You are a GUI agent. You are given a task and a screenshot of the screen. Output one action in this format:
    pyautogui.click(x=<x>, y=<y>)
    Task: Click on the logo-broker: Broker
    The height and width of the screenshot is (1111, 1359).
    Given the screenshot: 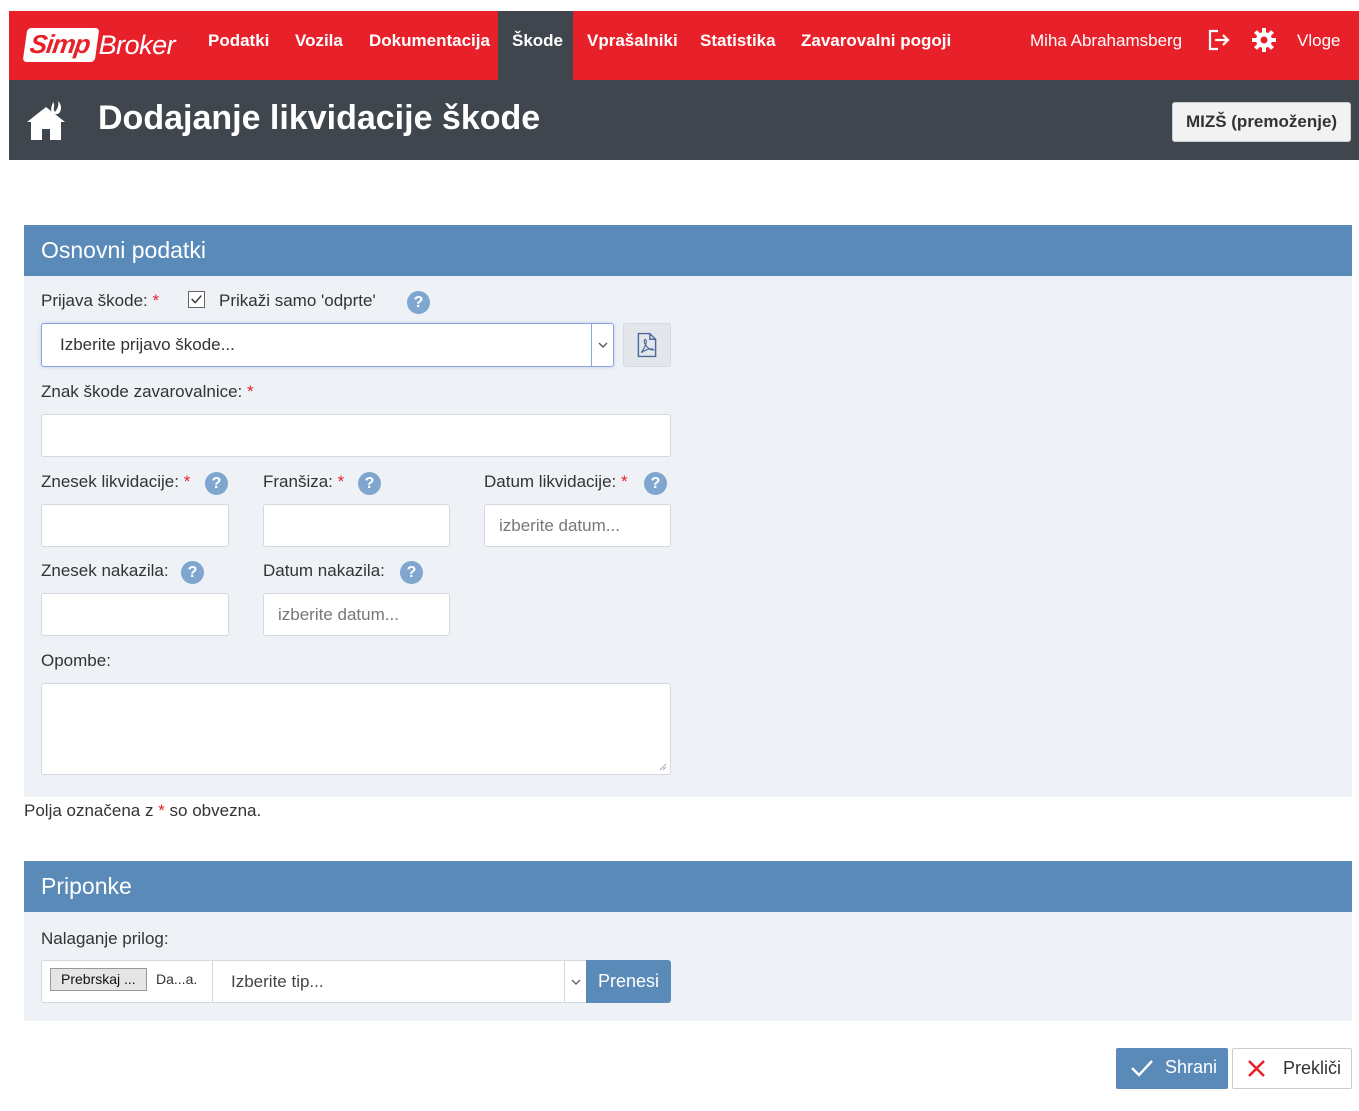 What is the action you would take?
    pyautogui.click(x=137, y=44)
    